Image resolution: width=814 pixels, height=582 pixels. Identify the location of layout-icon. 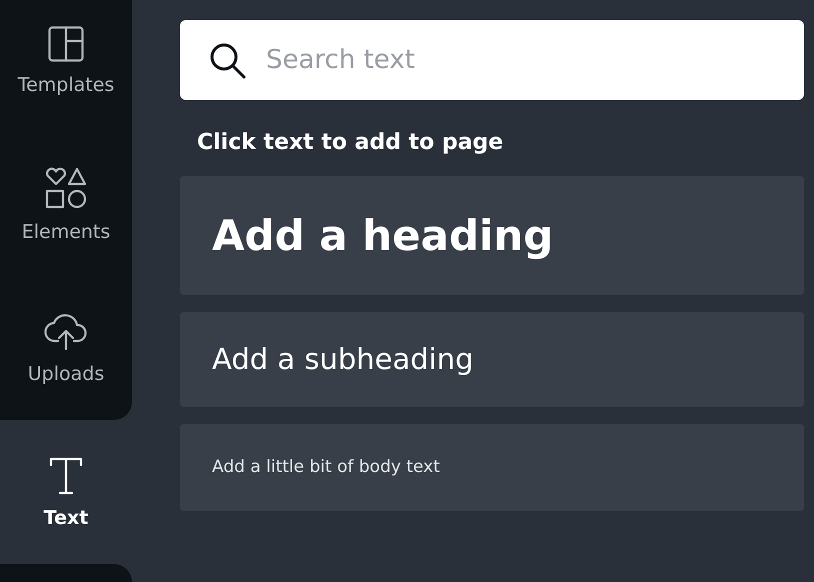
(66, 44).